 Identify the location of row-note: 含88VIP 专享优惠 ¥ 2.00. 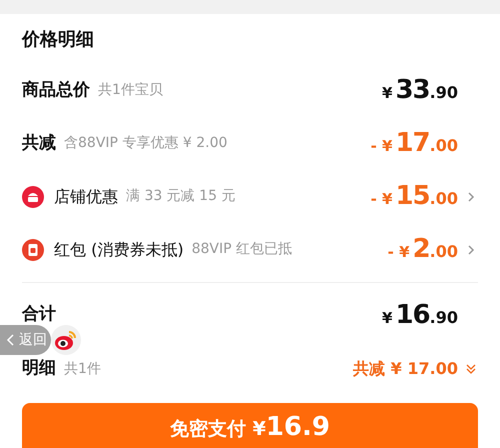
(146, 143).